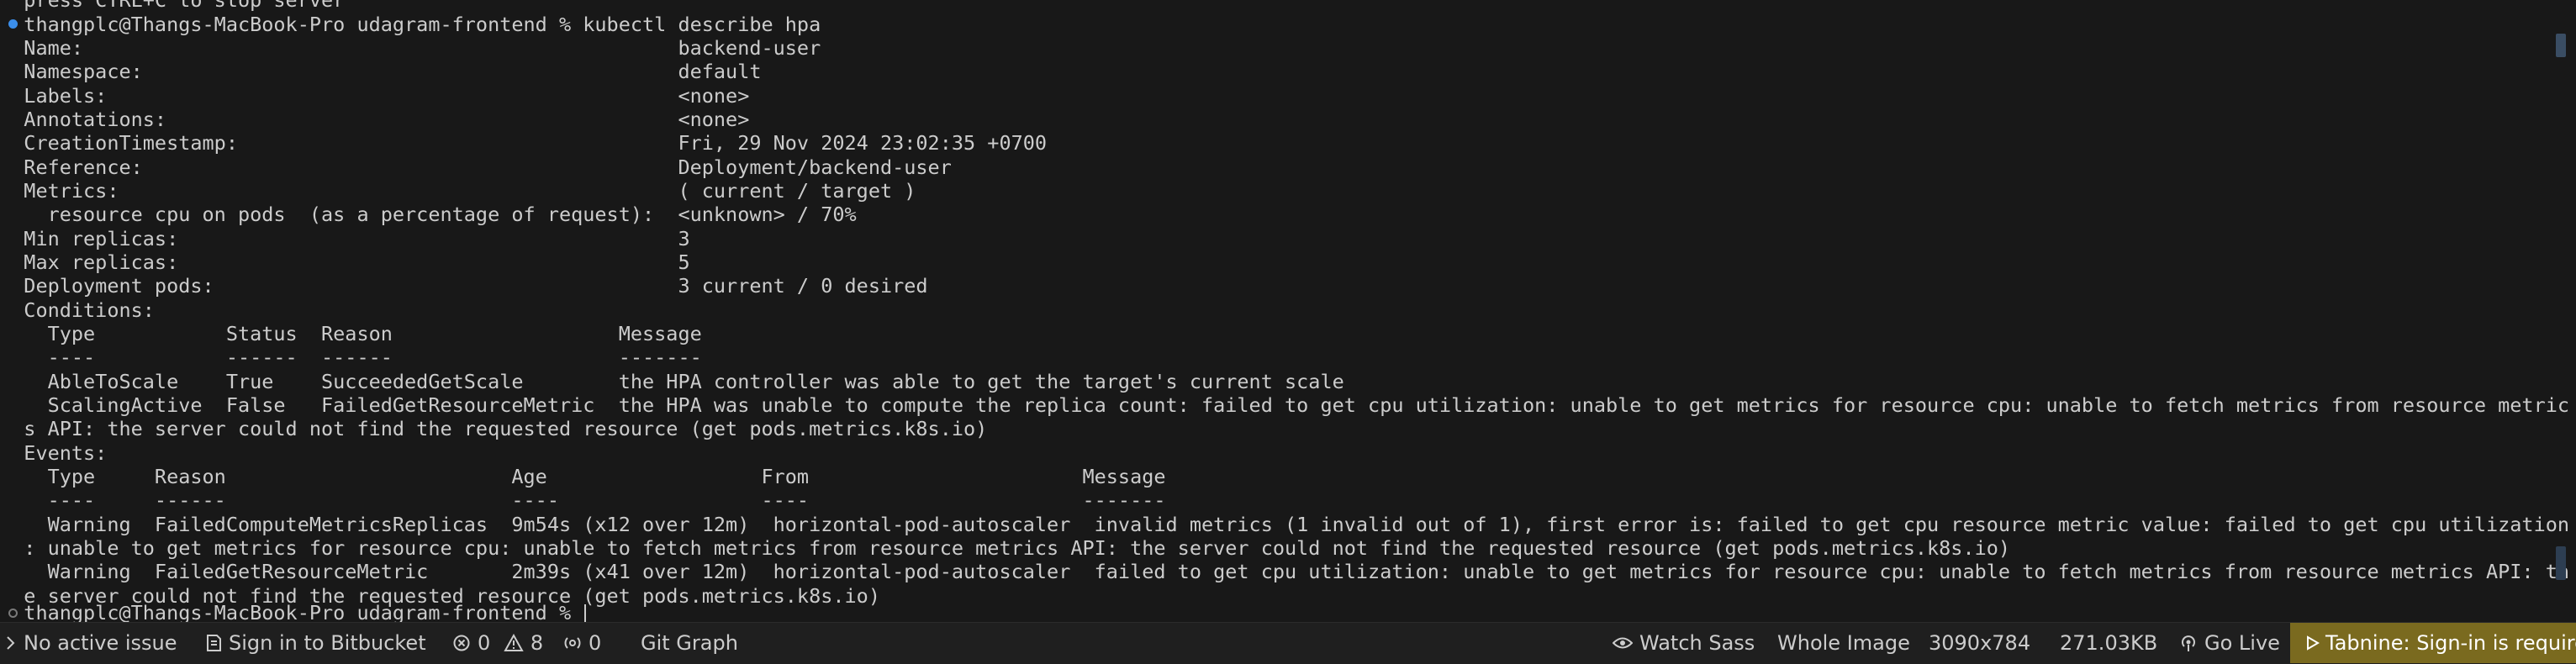 This screenshot has width=2576, height=664. What do you see at coordinates (1697, 643) in the screenshot?
I see `watch-sass-label: Watch Sass` at bounding box center [1697, 643].